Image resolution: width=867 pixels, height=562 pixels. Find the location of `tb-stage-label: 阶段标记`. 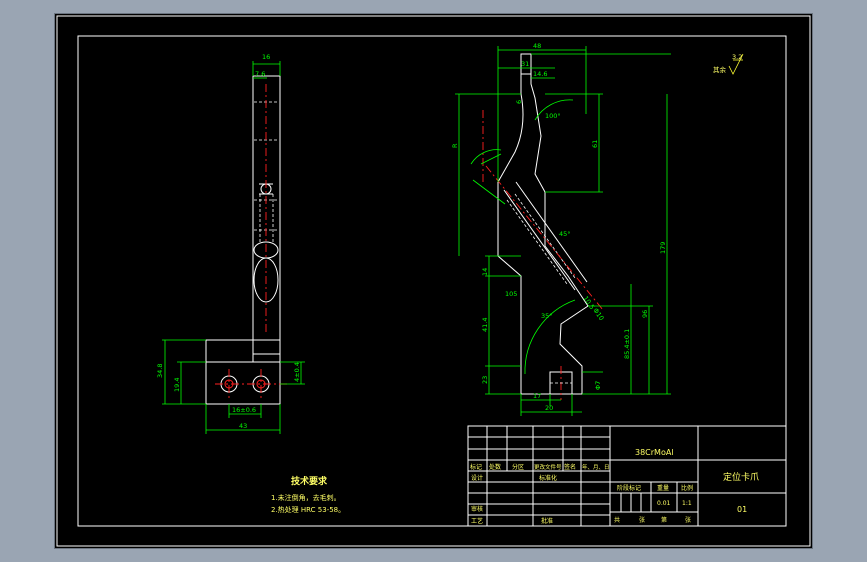

tb-stage-label: 阶段标记 is located at coordinates (629, 488).